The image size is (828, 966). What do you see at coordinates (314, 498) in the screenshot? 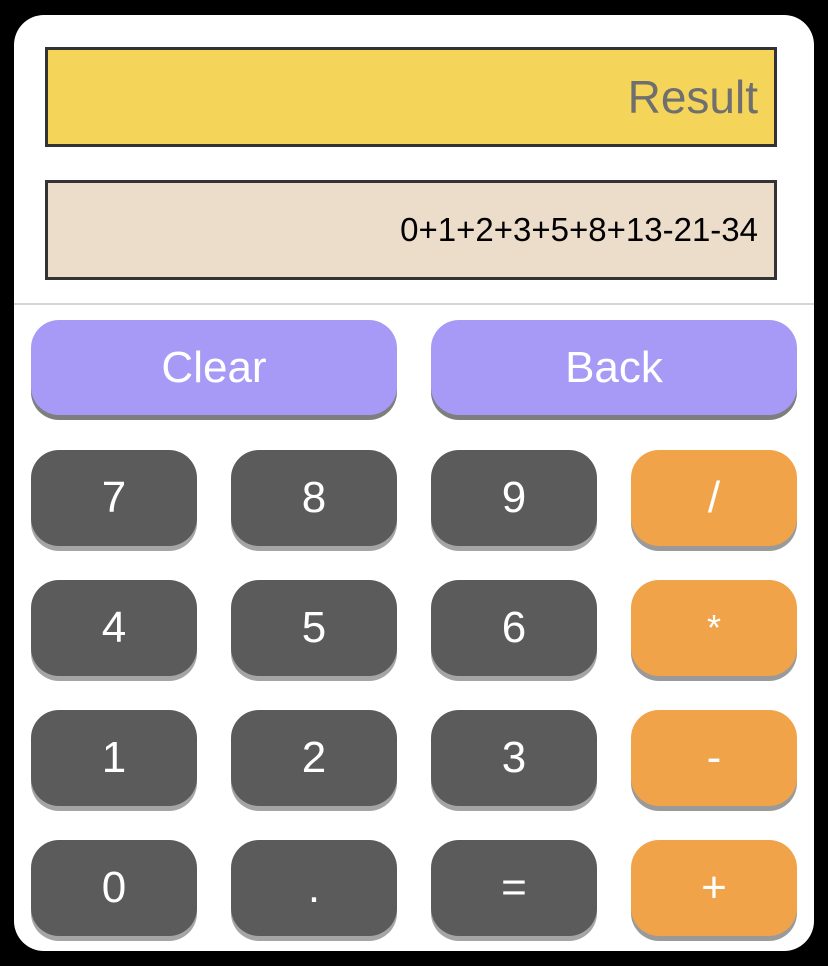
I see `key-8-button: 8` at bounding box center [314, 498].